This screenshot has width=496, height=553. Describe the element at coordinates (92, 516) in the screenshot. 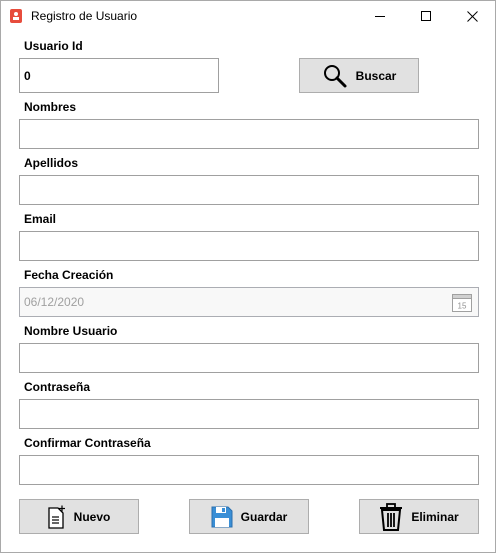

I see `nuevo-label: Nuevo` at that location.